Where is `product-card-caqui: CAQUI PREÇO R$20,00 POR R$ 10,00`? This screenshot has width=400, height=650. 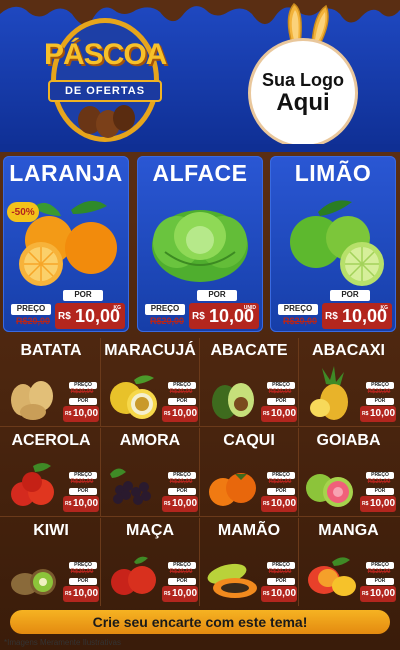
product-card-caqui: CAQUI PREÇO R$20,00 POR R$ 10,00 is located at coordinates (249, 472).